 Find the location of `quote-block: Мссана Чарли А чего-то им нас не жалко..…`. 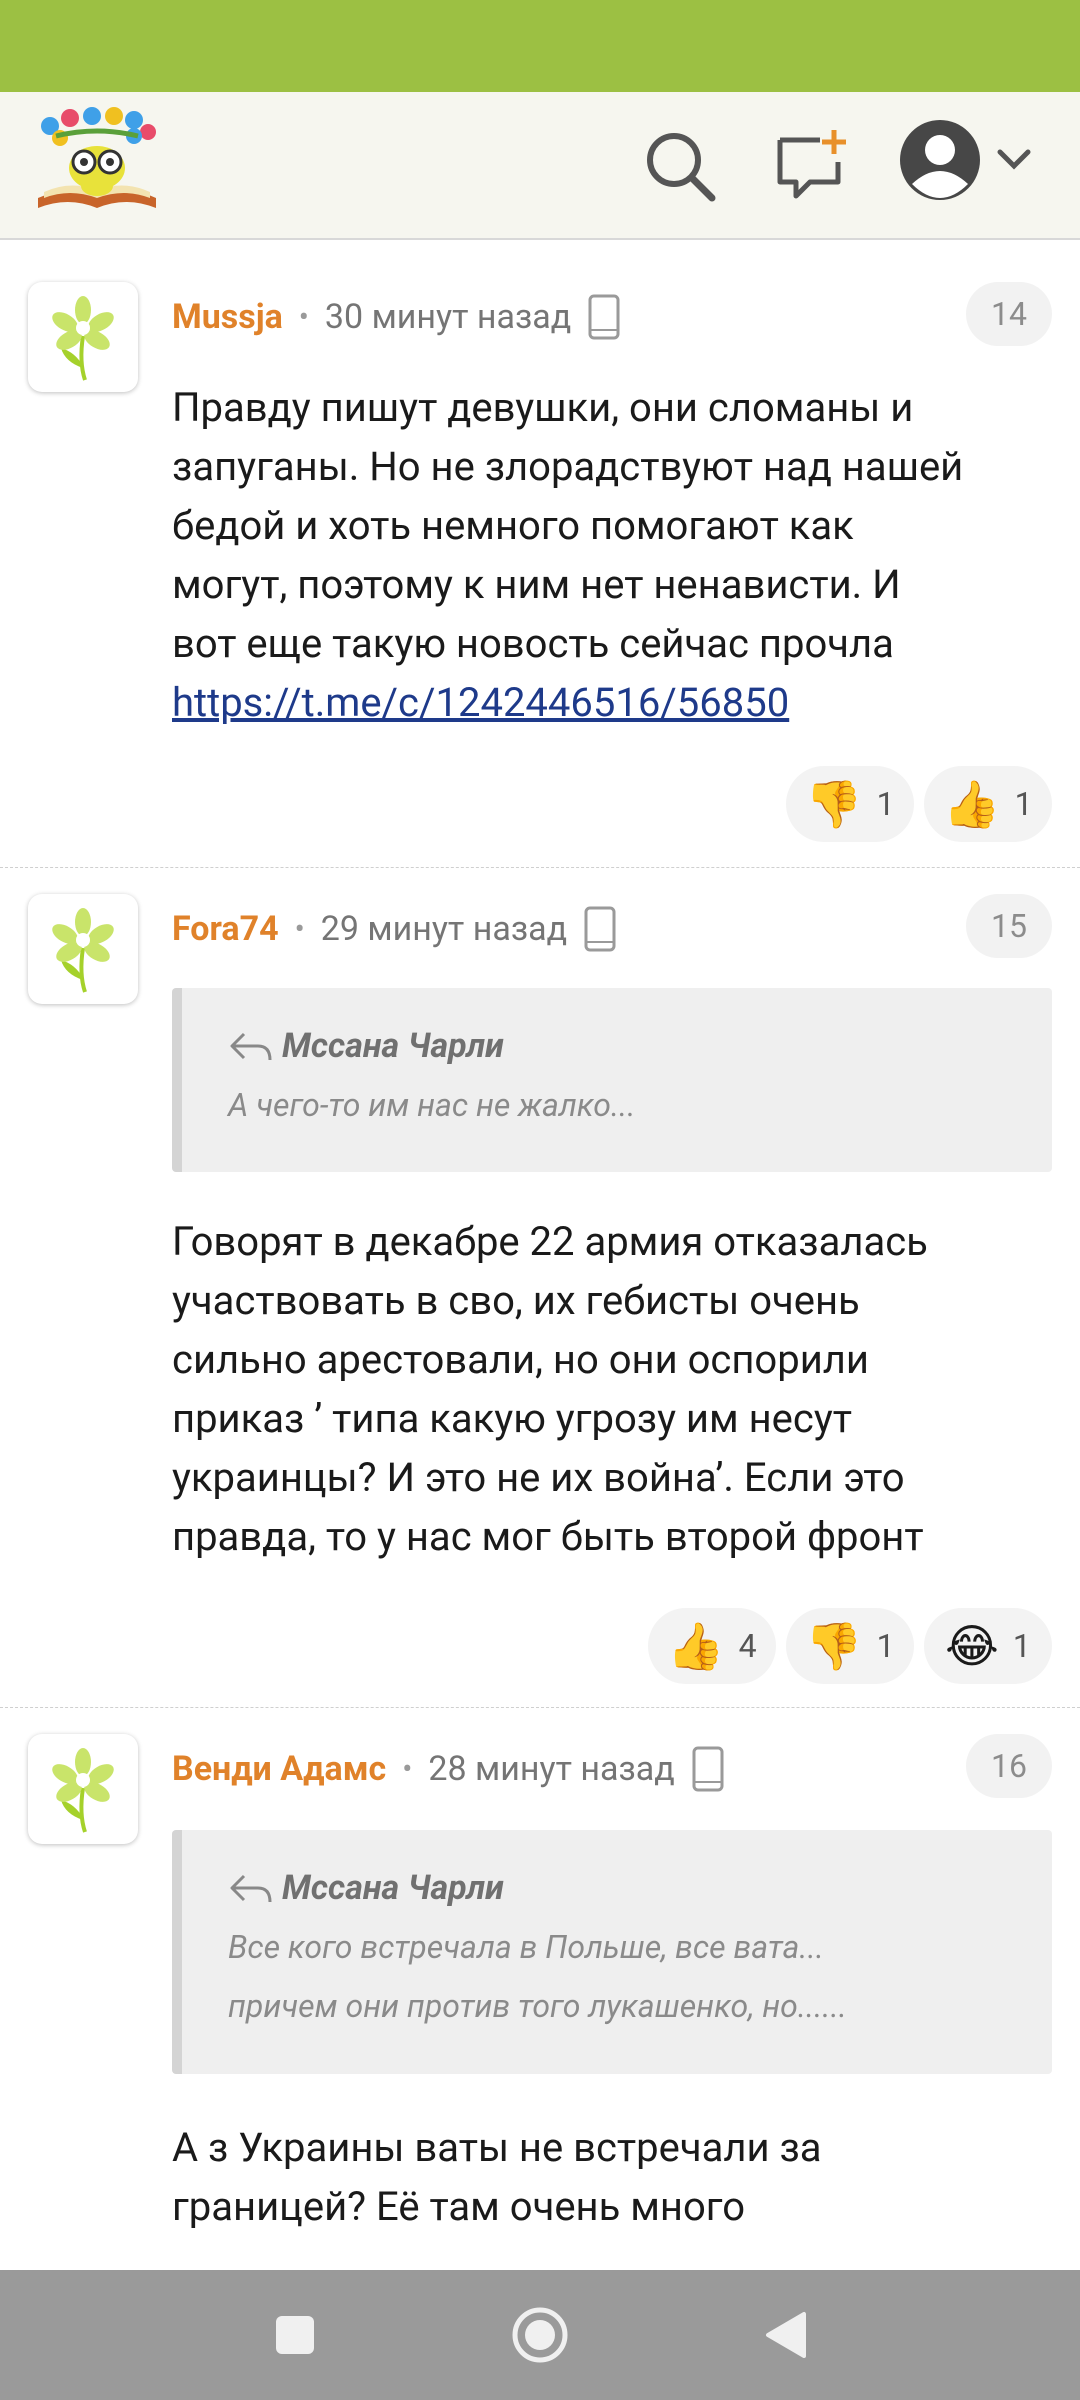

quote-block: Мссана Чарли А чего-то им нас не жалко..… is located at coordinates (612, 1080).